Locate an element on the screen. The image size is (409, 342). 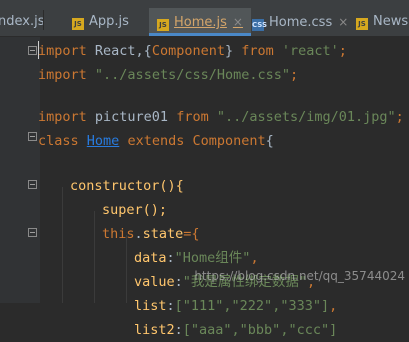
code-line-2: import "../assets/css/Home.css"; is located at coordinates (168, 75).